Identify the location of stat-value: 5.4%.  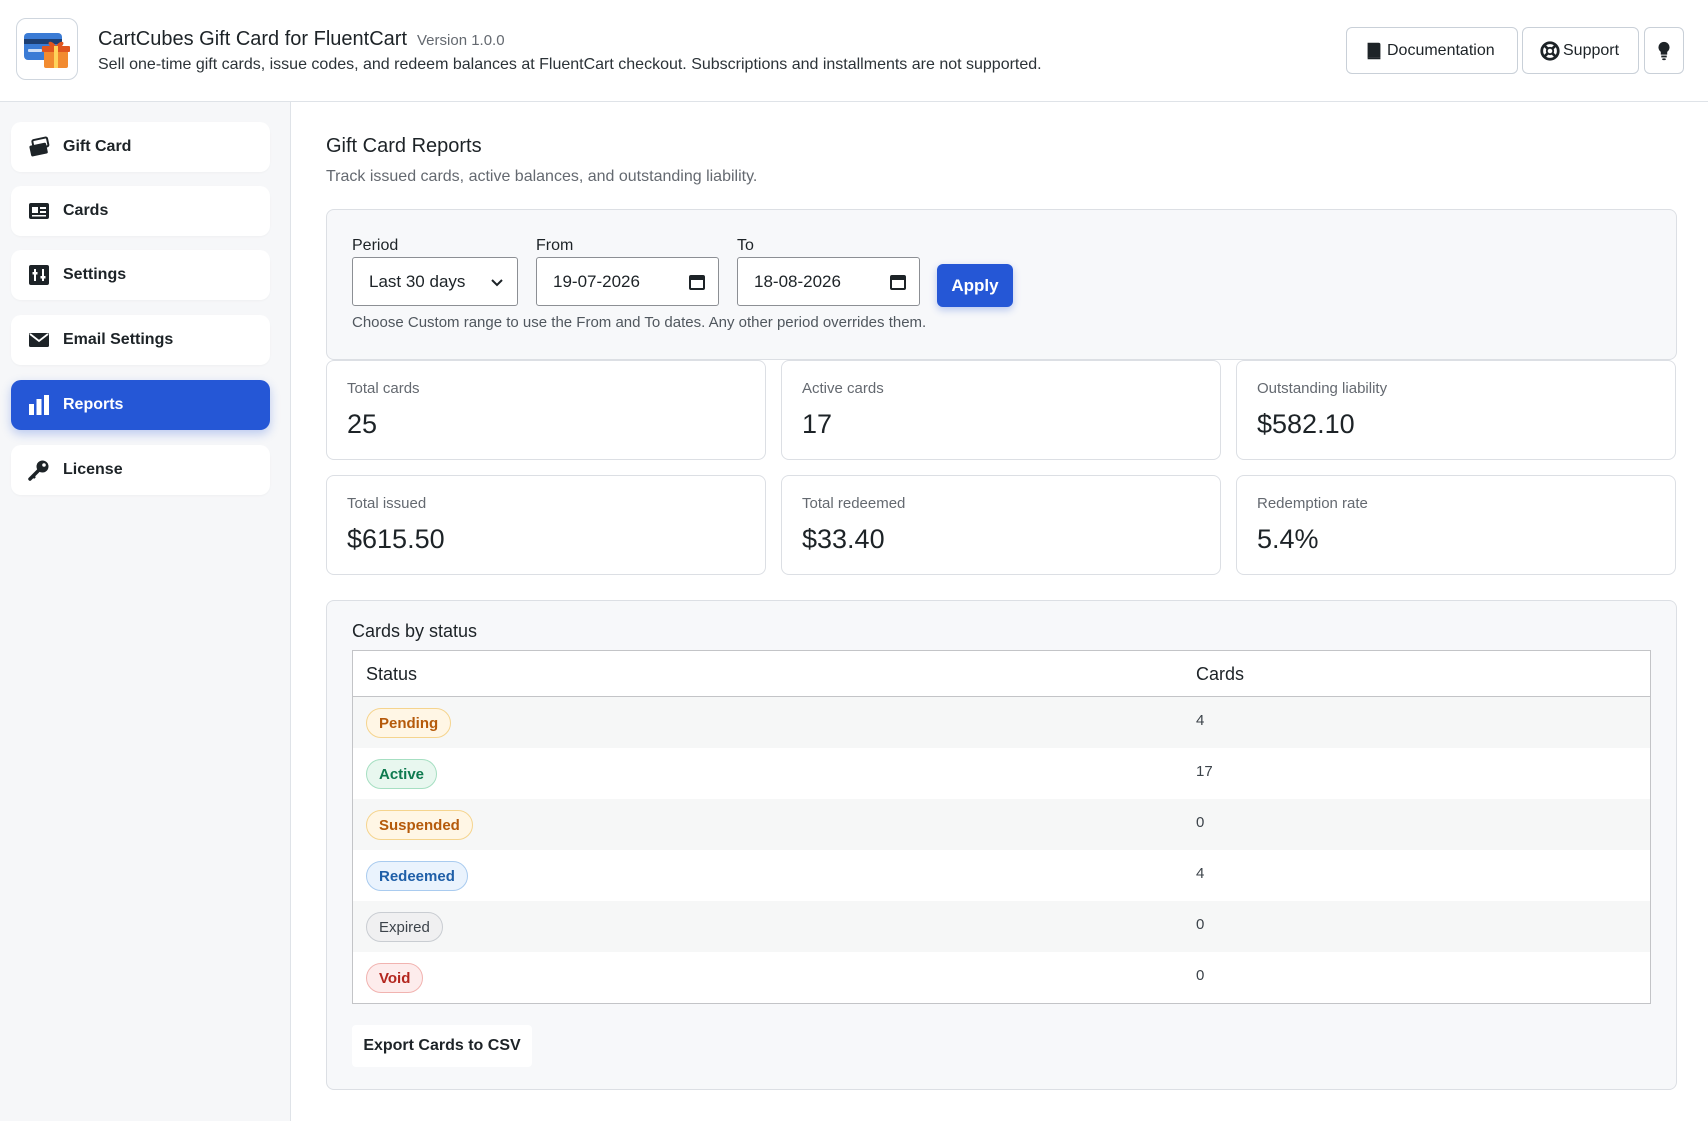
(1288, 539).